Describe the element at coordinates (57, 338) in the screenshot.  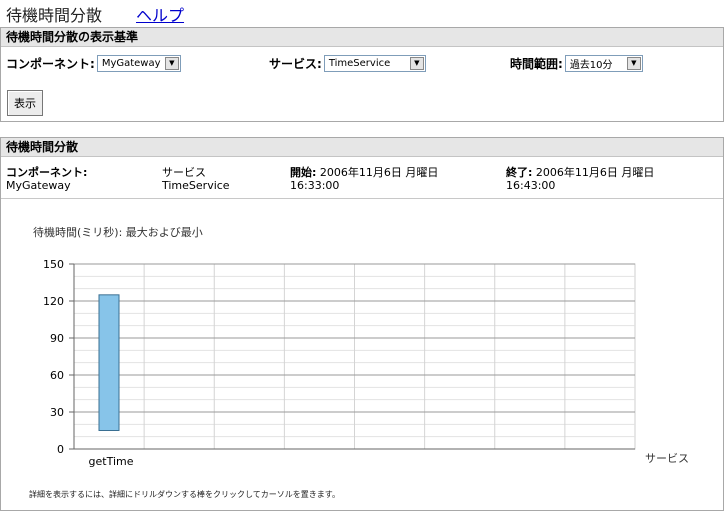
I see `y-tick-label: 90` at that location.